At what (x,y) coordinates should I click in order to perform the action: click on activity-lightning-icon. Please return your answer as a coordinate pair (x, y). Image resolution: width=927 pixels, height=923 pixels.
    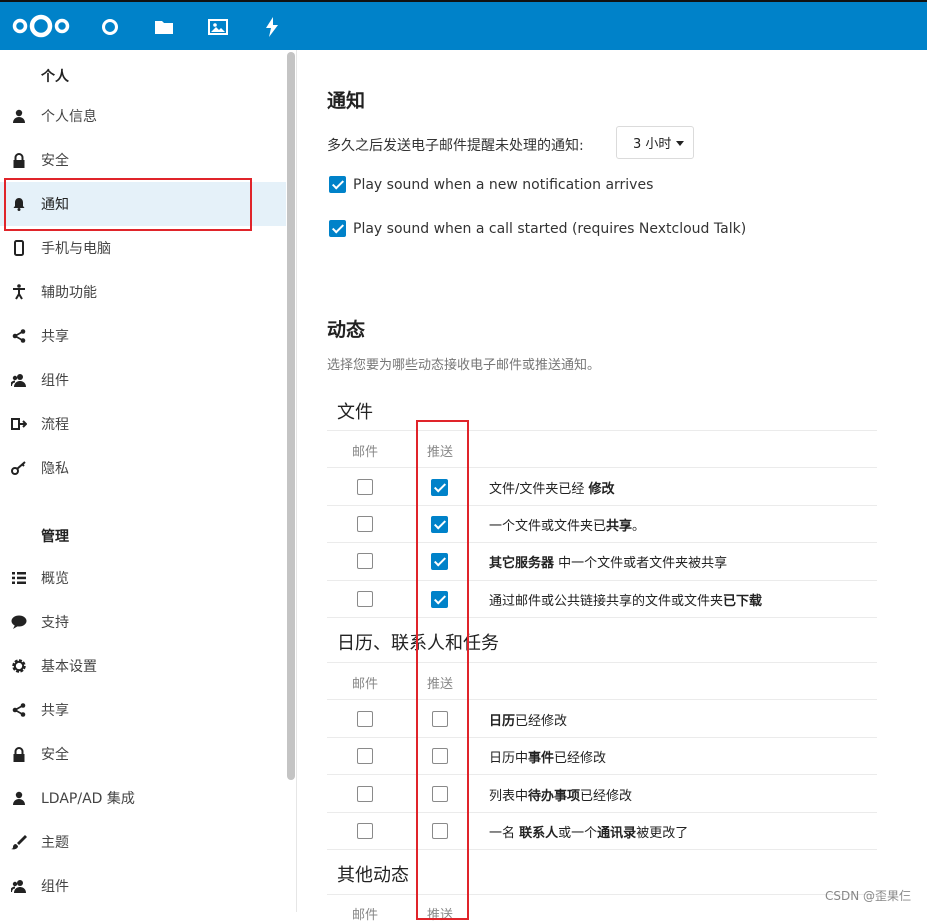
    Looking at the image, I should click on (272, 27).